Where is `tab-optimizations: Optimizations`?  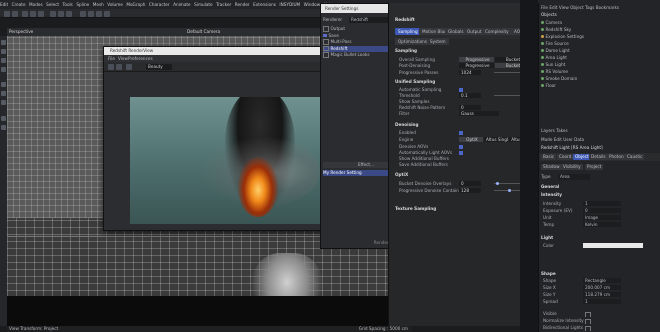 tab-optimizations: Optimizations is located at coordinates (412, 41).